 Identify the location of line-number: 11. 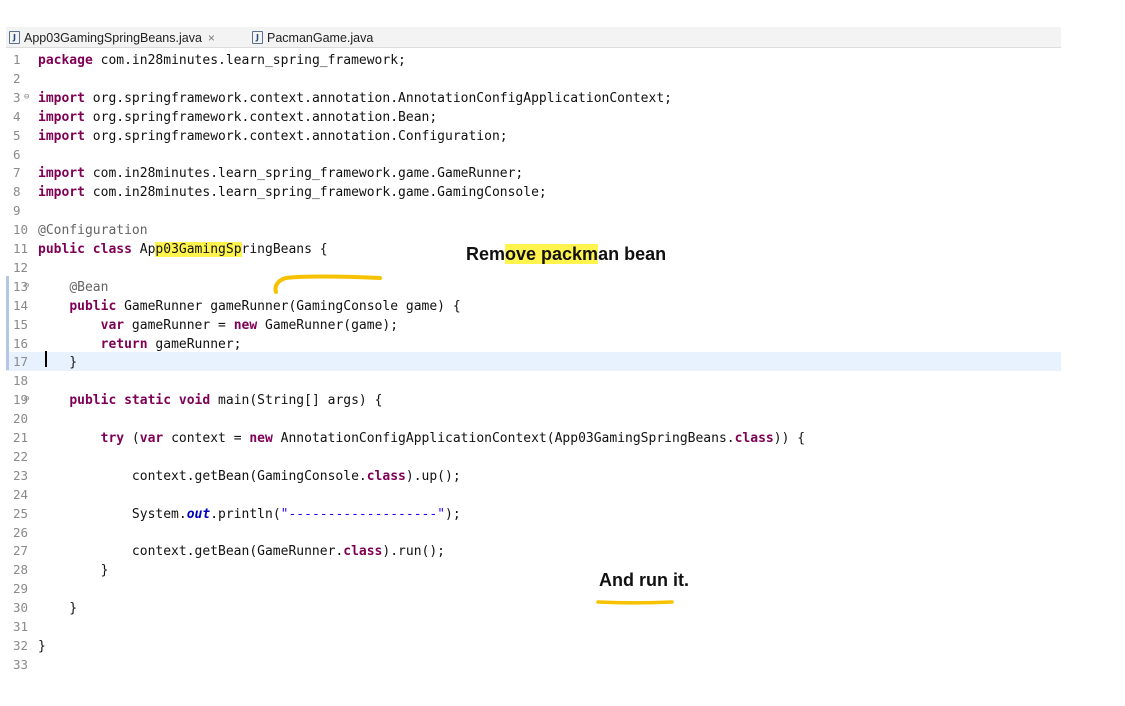
(21, 248).